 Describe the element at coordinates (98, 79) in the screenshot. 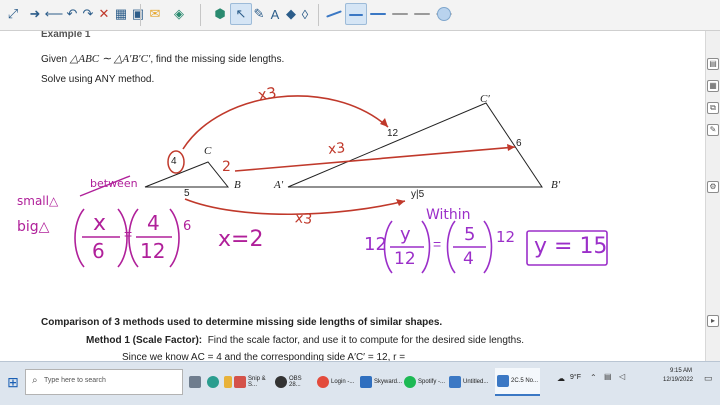

I see `solve-instruction: Solve using ANY method.` at that location.